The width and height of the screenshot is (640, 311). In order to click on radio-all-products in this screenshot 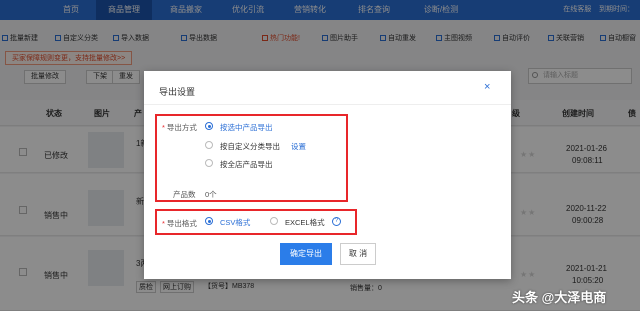, I will do `click(209, 163)`.